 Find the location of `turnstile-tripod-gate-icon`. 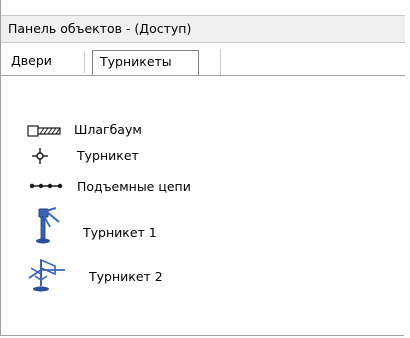

turnstile-tripod-gate-icon is located at coordinates (46, 275).